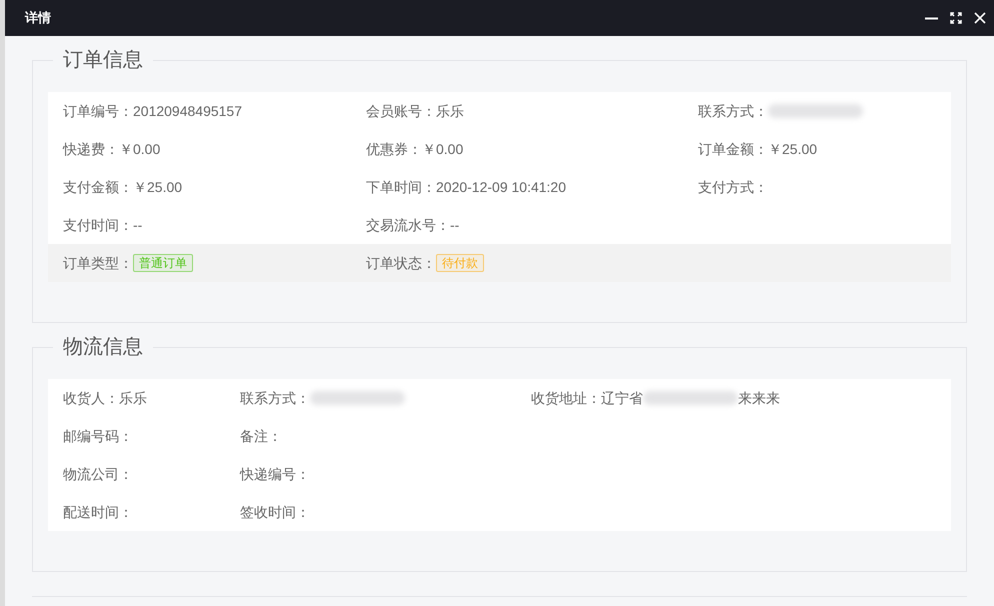 The height and width of the screenshot is (606, 994). What do you see at coordinates (415, 149) in the screenshot?
I see `field-text: 优惠券：￥0.00` at bounding box center [415, 149].